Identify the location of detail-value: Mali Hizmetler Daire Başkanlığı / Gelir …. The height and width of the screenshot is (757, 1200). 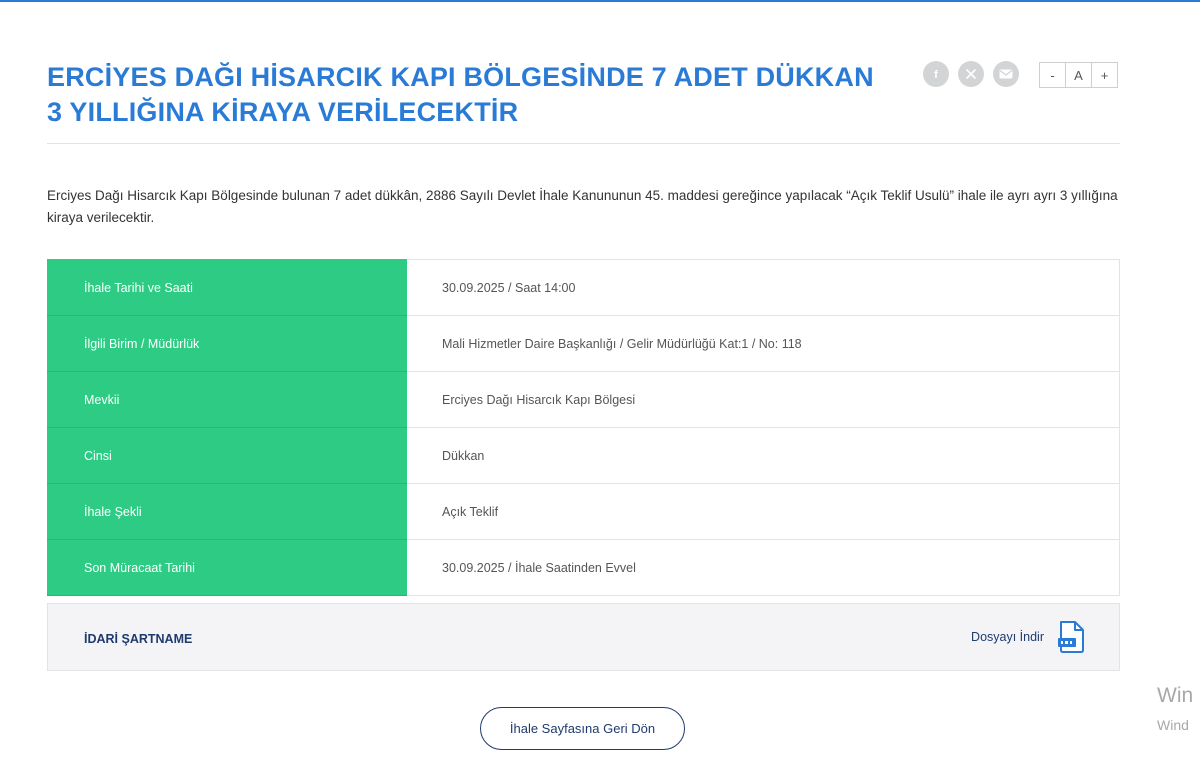
(763, 343).